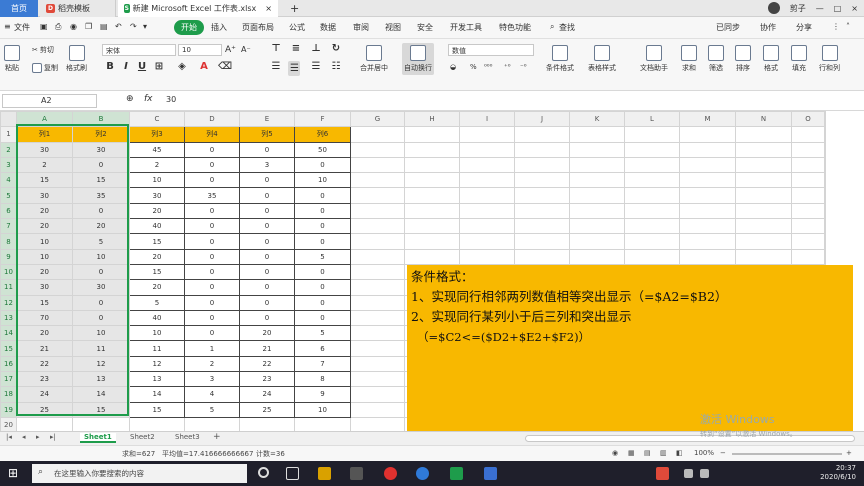 The image size is (864, 486). Describe the element at coordinates (453, 67) in the screenshot. I see `currency-icon: ◒` at that location.